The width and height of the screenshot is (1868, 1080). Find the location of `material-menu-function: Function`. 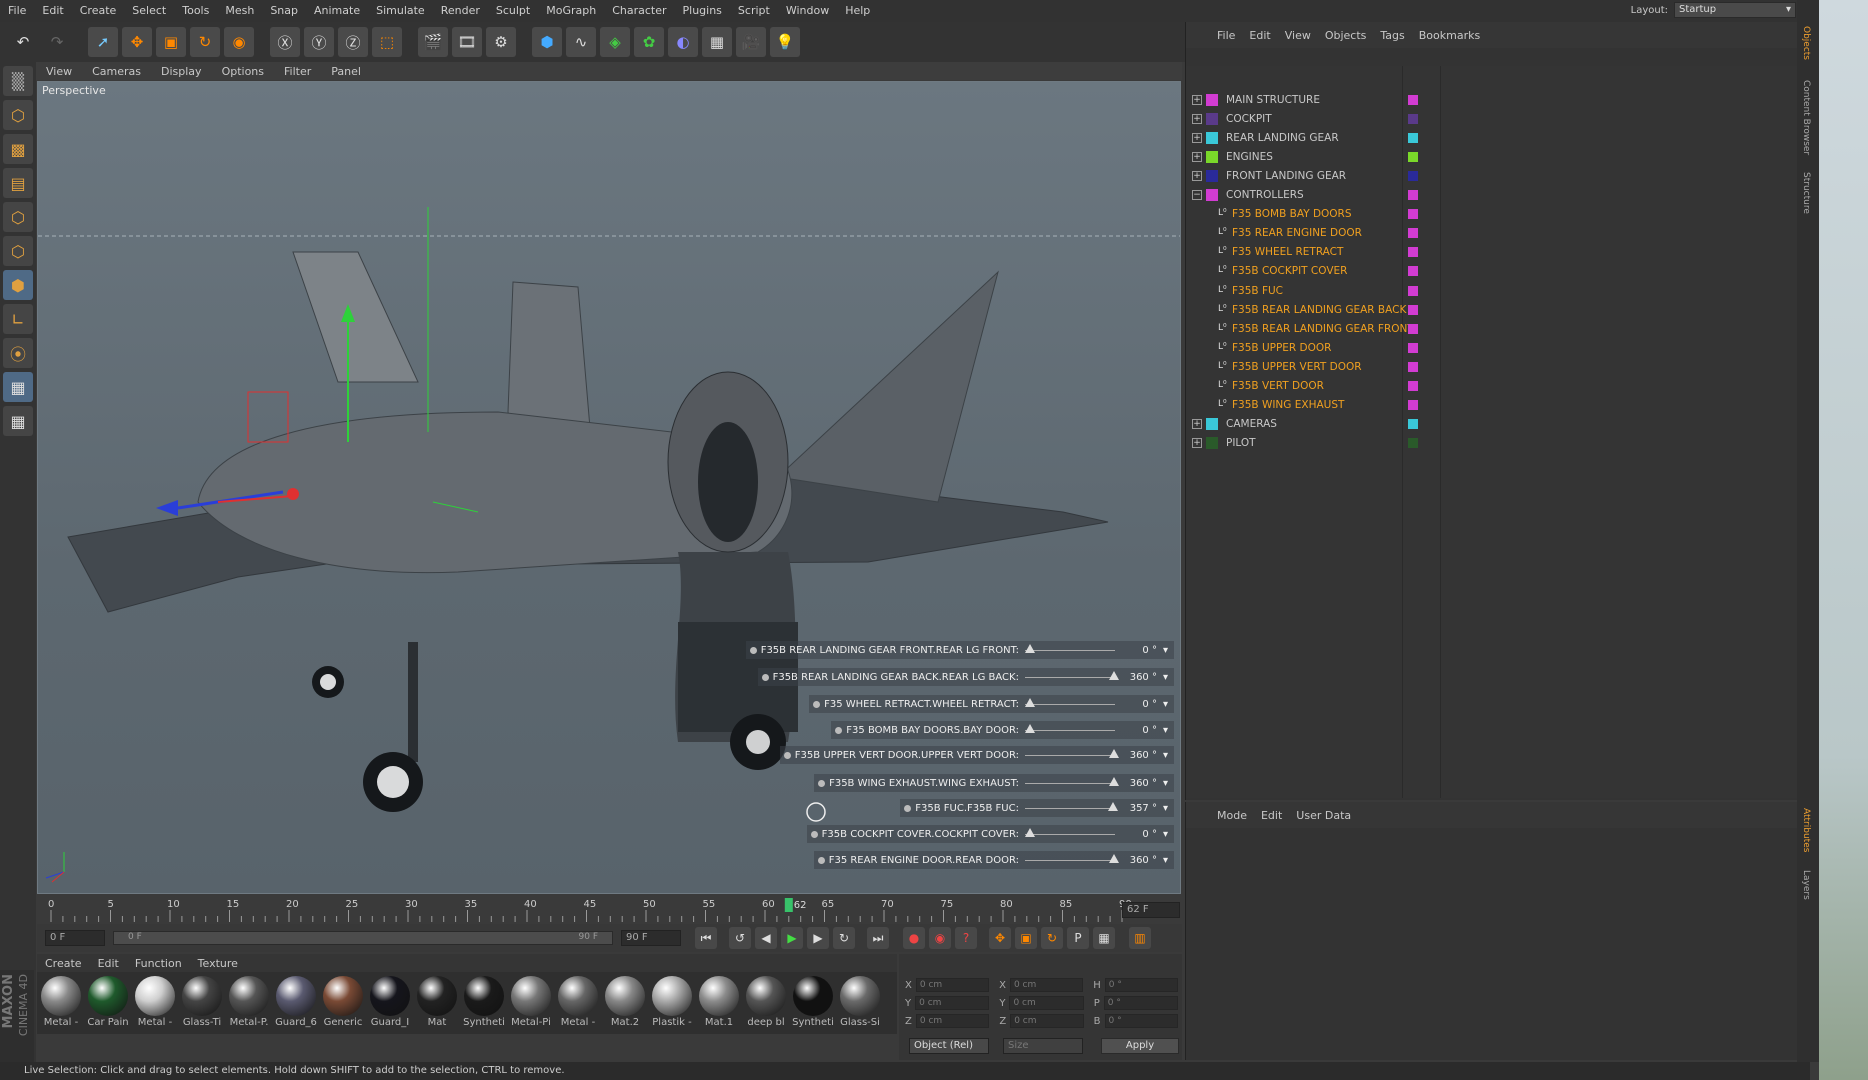

material-menu-function: Function is located at coordinates (158, 963).